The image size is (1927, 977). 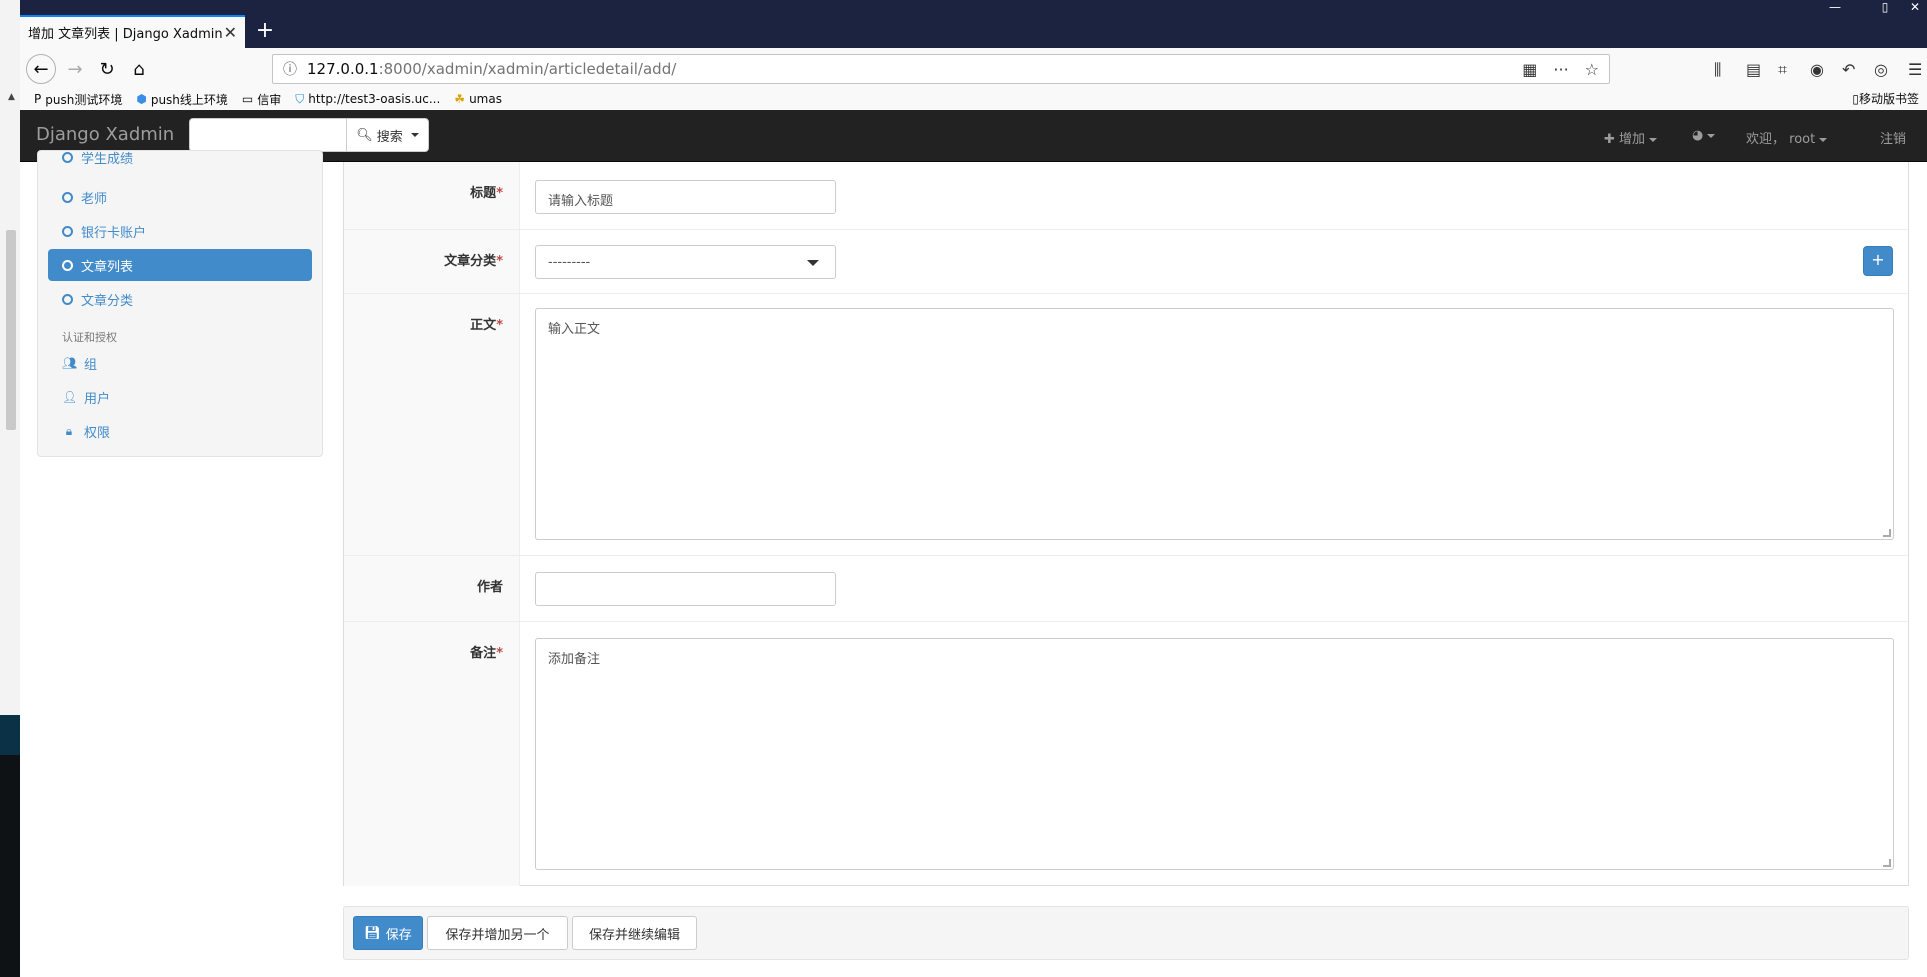 What do you see at coordinates (497, 933) in the screenshot?
I see `save-add-another-button: 保存并增加另一个` at bounding box center [497, 933].